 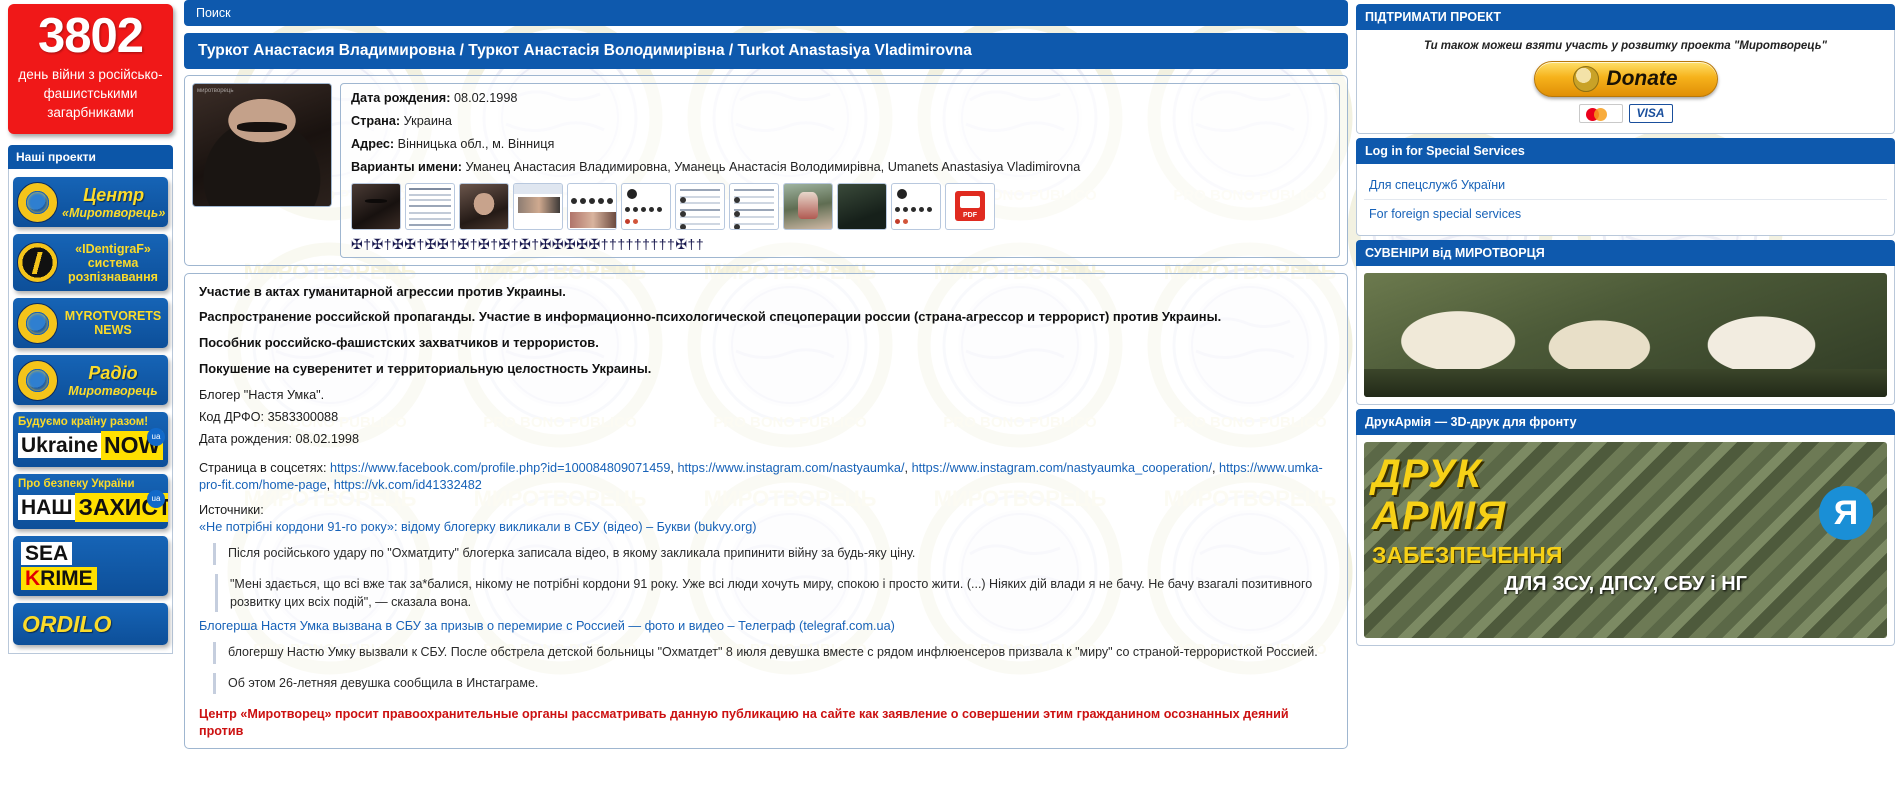 What do you see at coordinates (59, 579) in the screenshot?
I see `seakrime-krime-label: KRIME` at bounding box center [59, 579].